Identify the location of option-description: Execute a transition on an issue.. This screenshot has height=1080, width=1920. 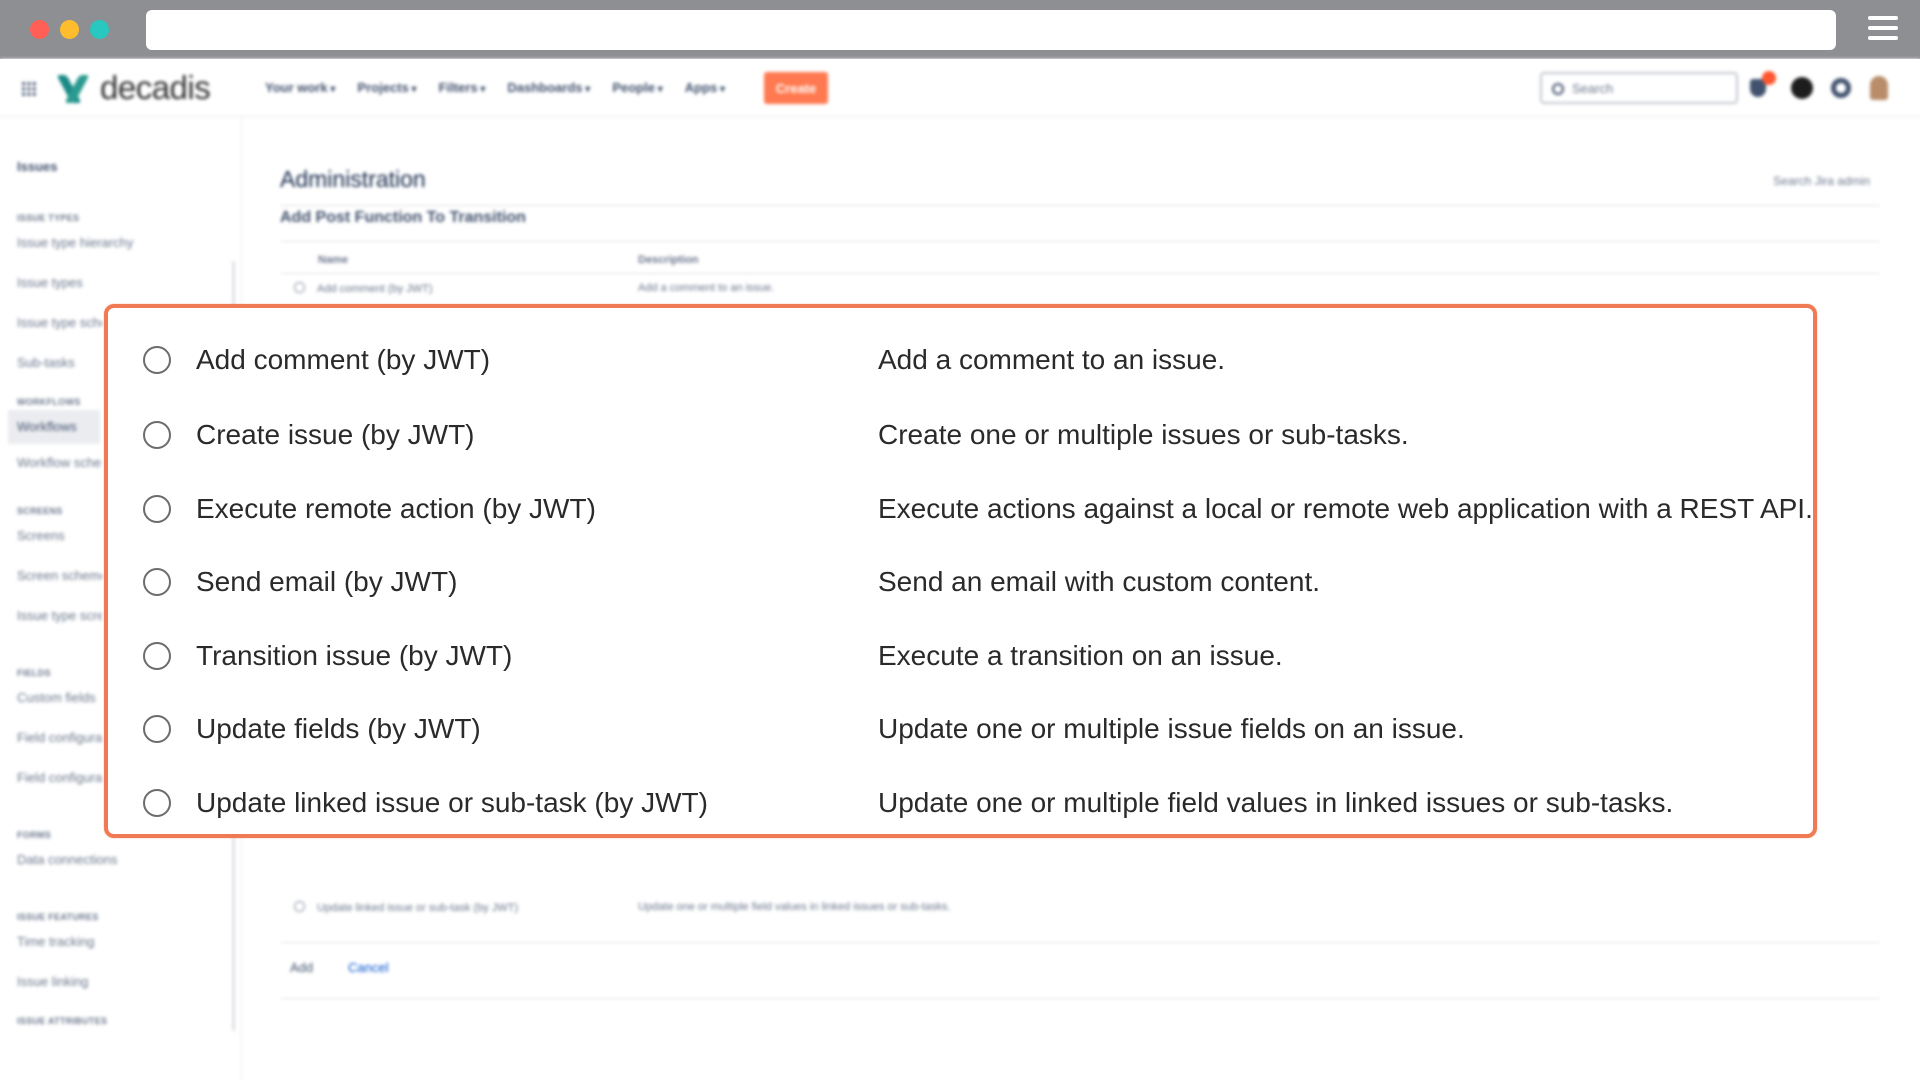
(1080, 655).